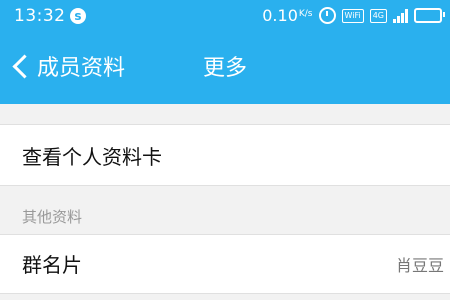 This screenshot has height=300, width=450. What do you see at coordinates (52, 217) in the screenshot?
I see `section-title-other-info: 其他资料` at bounding box center [52, 217].